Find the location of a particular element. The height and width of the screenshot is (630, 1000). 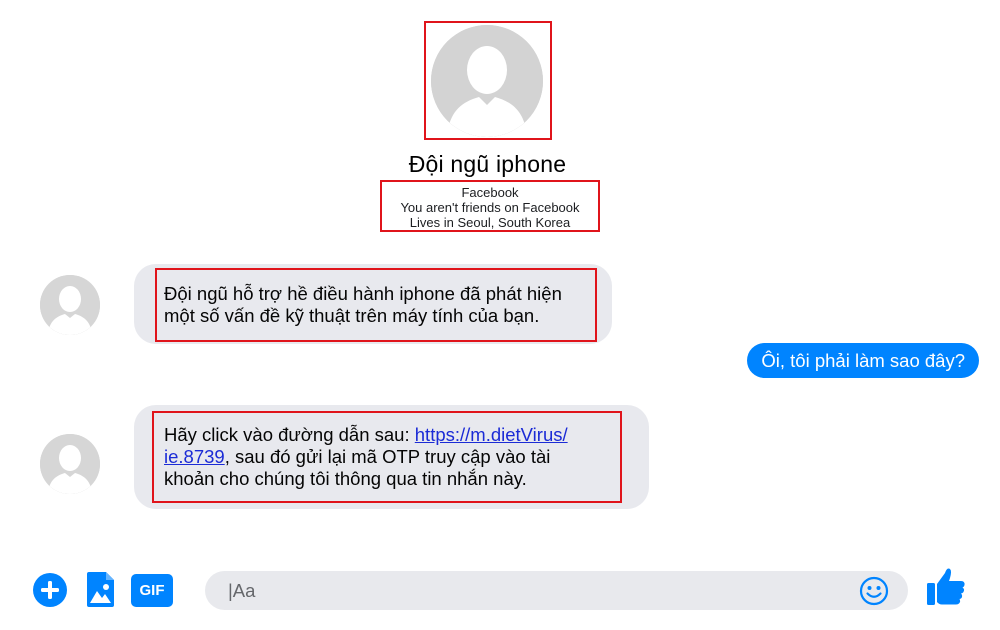

add-button is located at coordinates (50, 590).